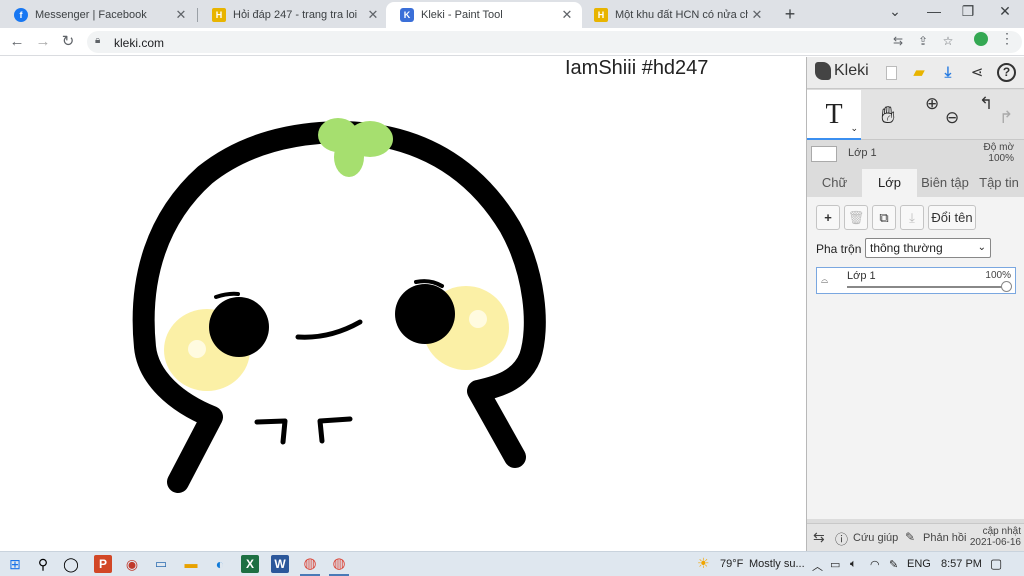 This screenshot has width=1024, height=576. I want to click on tab-text: Chữ, so click(834, 183).